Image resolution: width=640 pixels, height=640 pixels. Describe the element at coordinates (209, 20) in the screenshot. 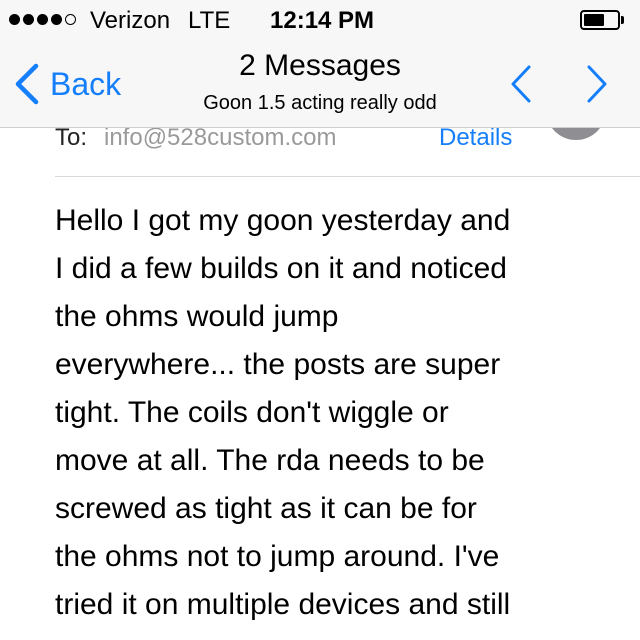

I see `network-type: LTE` at that location.